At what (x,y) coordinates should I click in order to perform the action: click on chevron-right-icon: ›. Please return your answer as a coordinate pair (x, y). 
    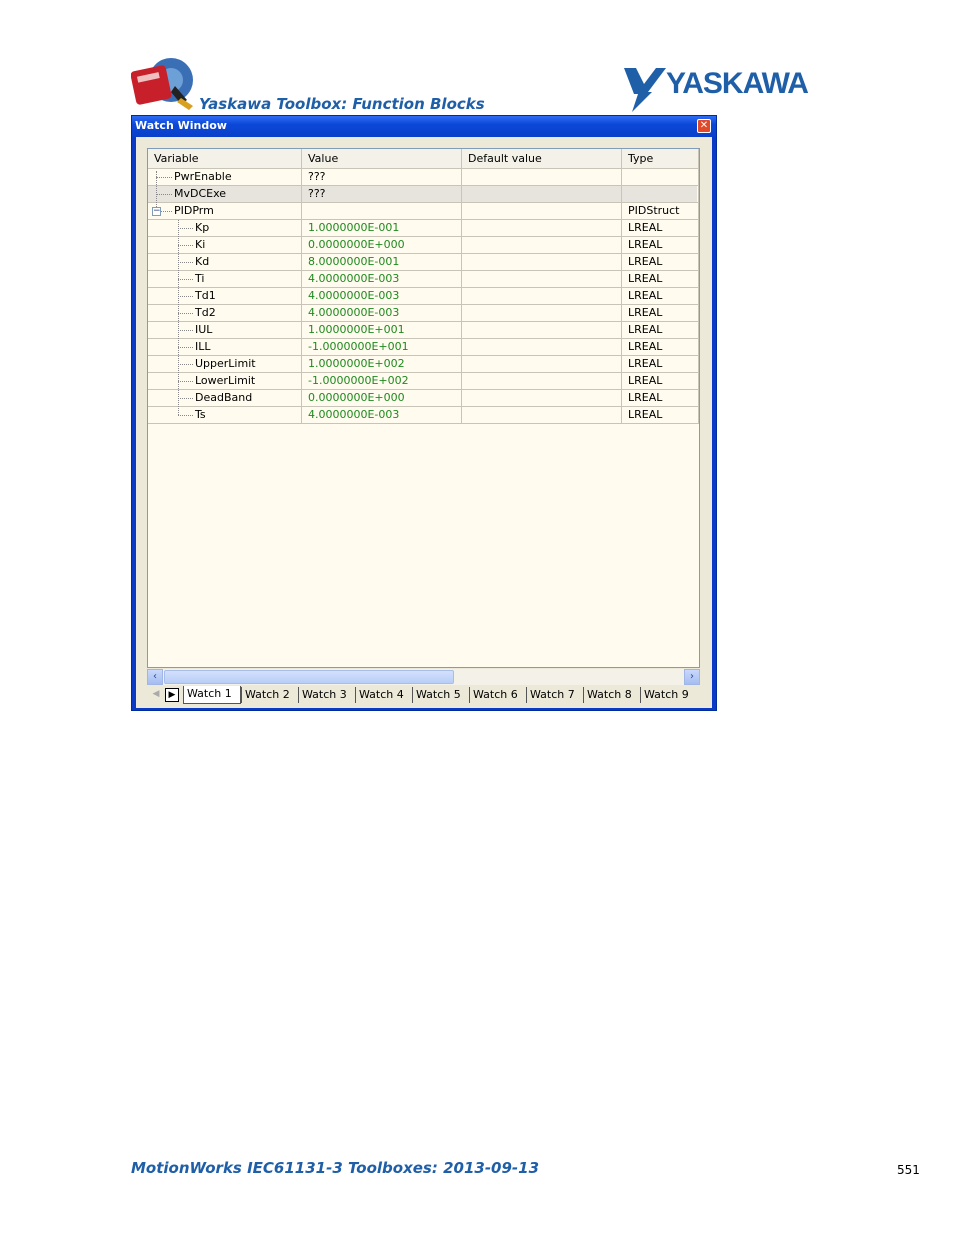
    Looking at the image, I should click on (692, 676).